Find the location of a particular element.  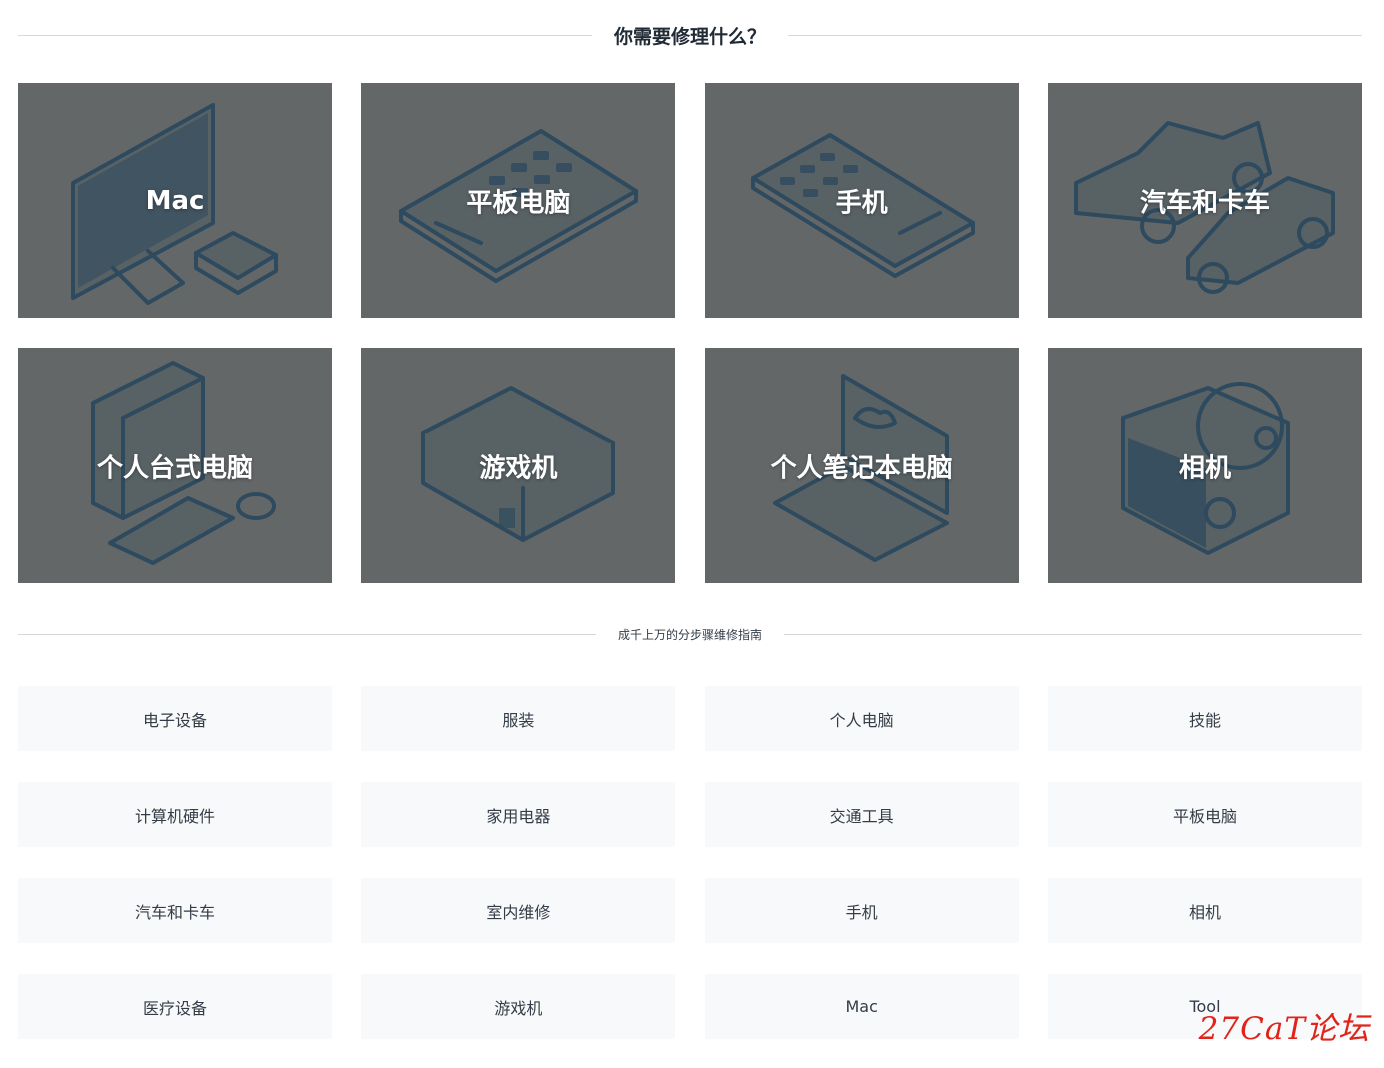

guide-link-game-console: 游戏机 is located at coordinates (518, 1006).